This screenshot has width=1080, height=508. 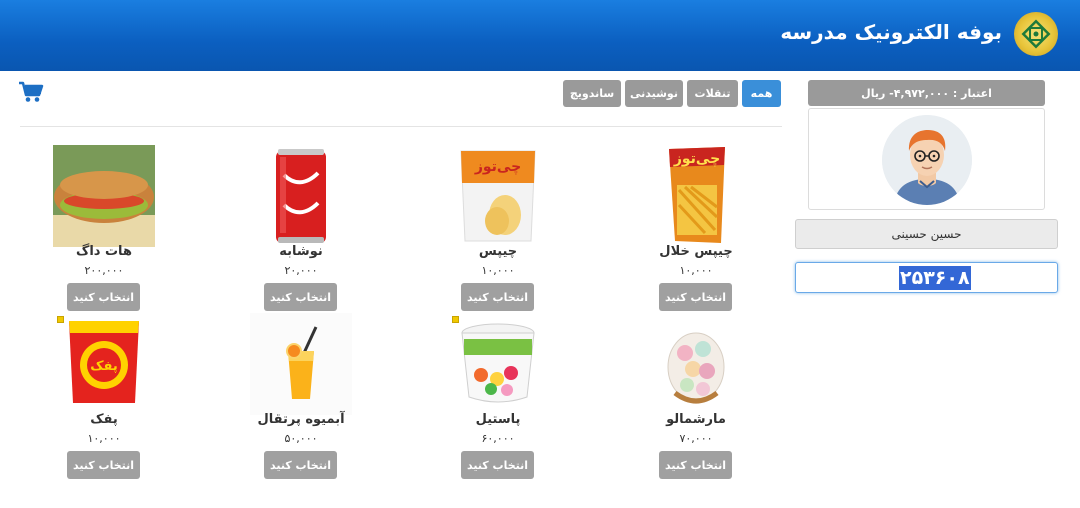 I want to click on avatar-card, so click(x=926, y=159).